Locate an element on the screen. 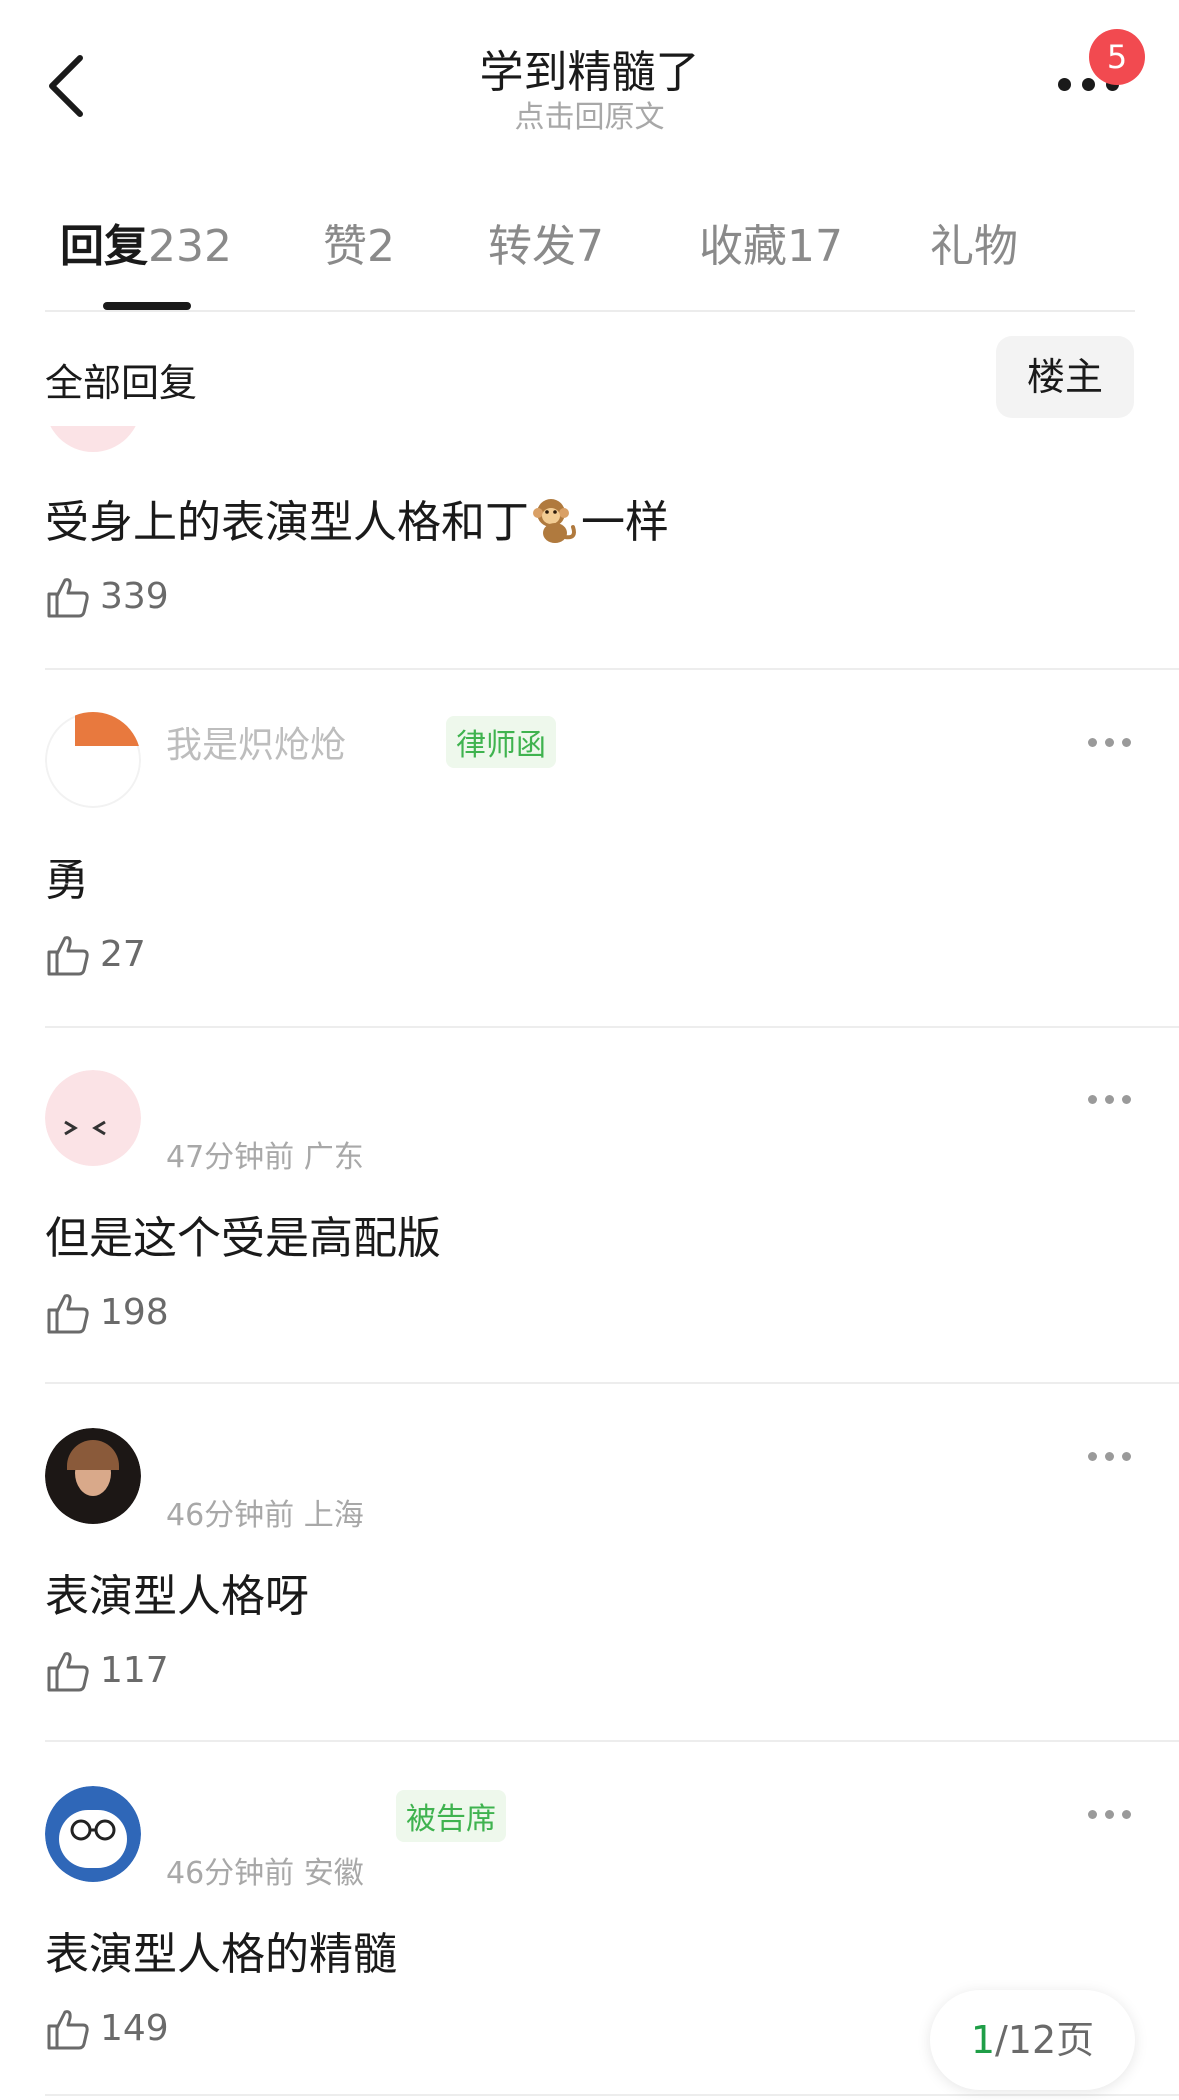 The height and width of the screenshot is (2100, 1179). tab-favorites: 收藏17 is located at coordinates (771, 242).